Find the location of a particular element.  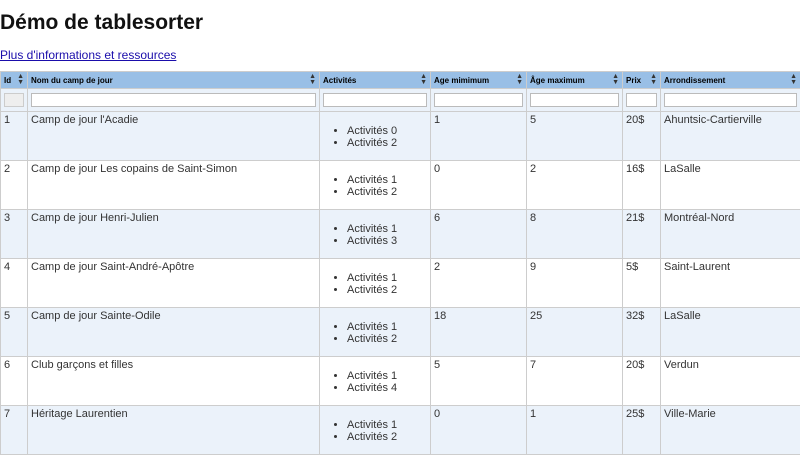

activities-list: Activités 1Activités 4 is located at coordinates (375, 382).